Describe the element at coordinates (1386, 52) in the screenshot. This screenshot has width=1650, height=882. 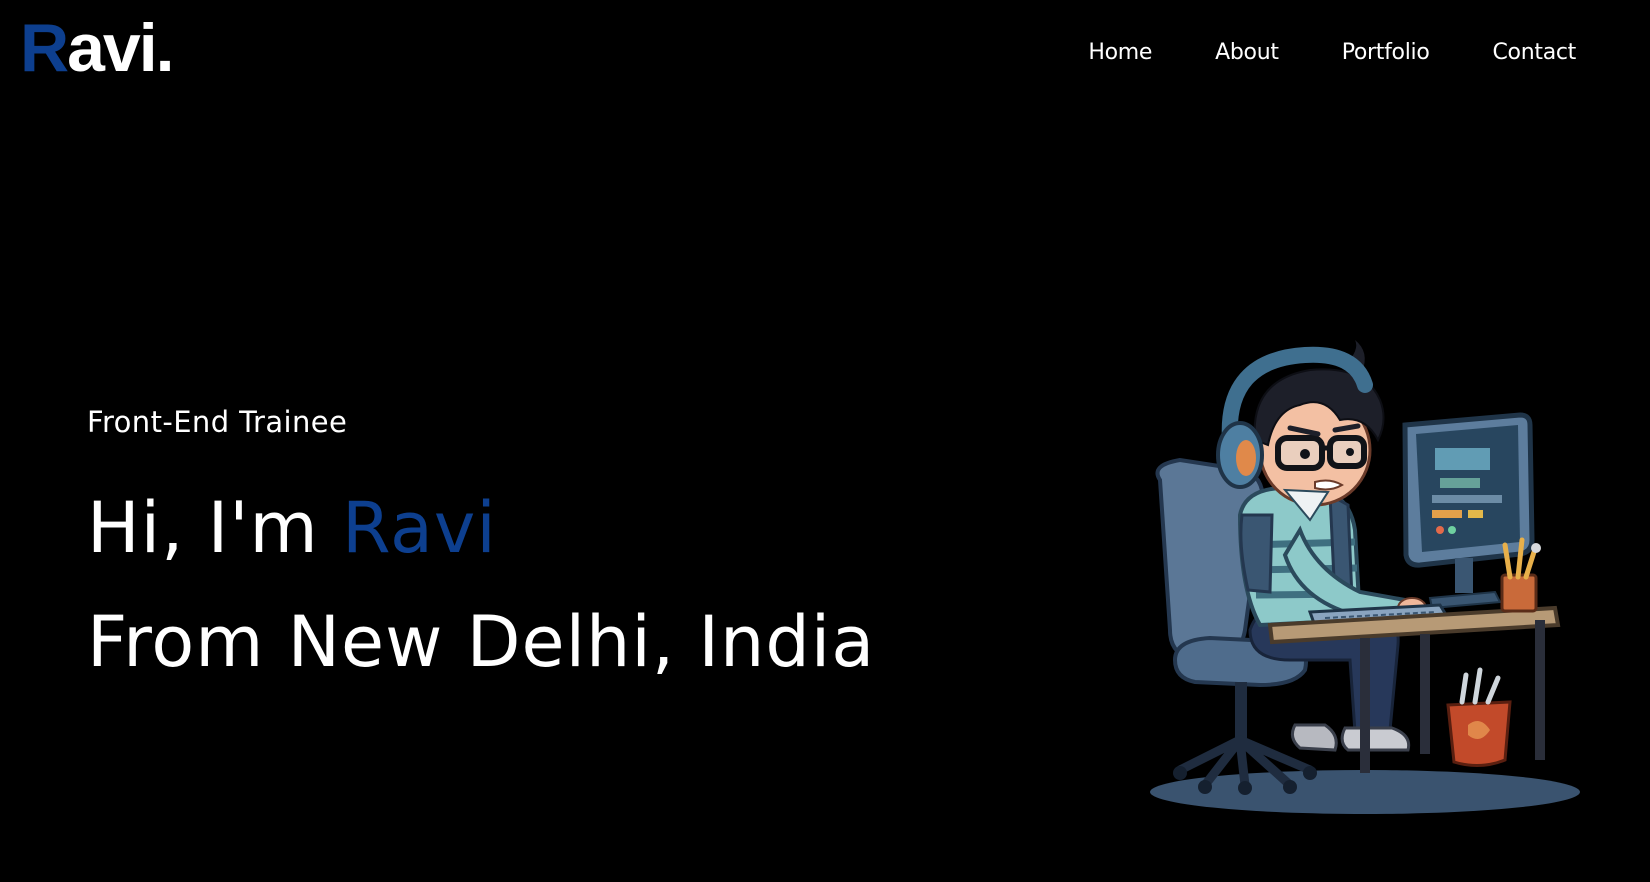
I see `nav-portfolio-link: Portfolio` at that location.